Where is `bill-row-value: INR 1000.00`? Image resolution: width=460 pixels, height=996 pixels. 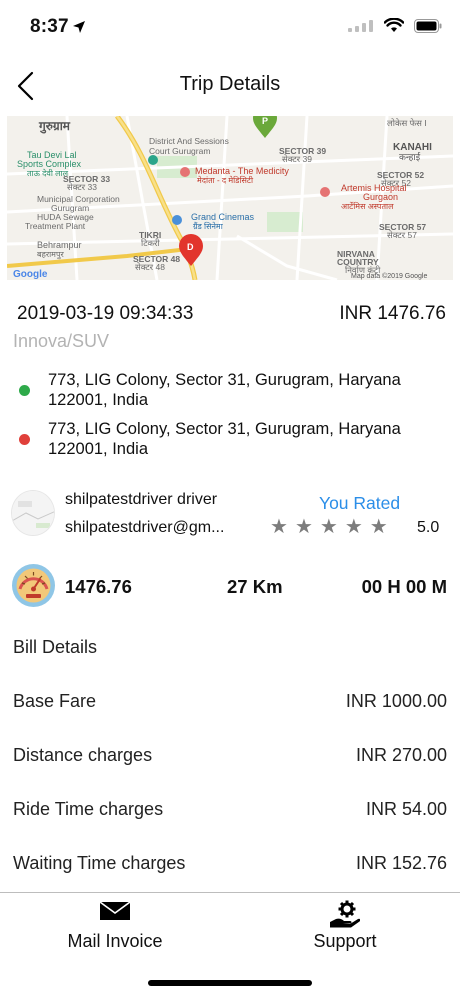 bill-row-value: INR 1000.00 is located at coordinates (396, 701).